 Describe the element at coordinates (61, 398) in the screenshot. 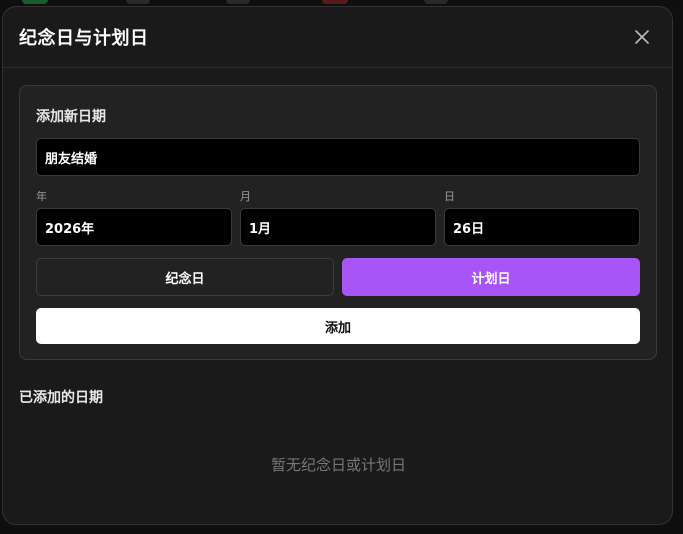

I see `added-dates-title: 已添加的日期` at that location.